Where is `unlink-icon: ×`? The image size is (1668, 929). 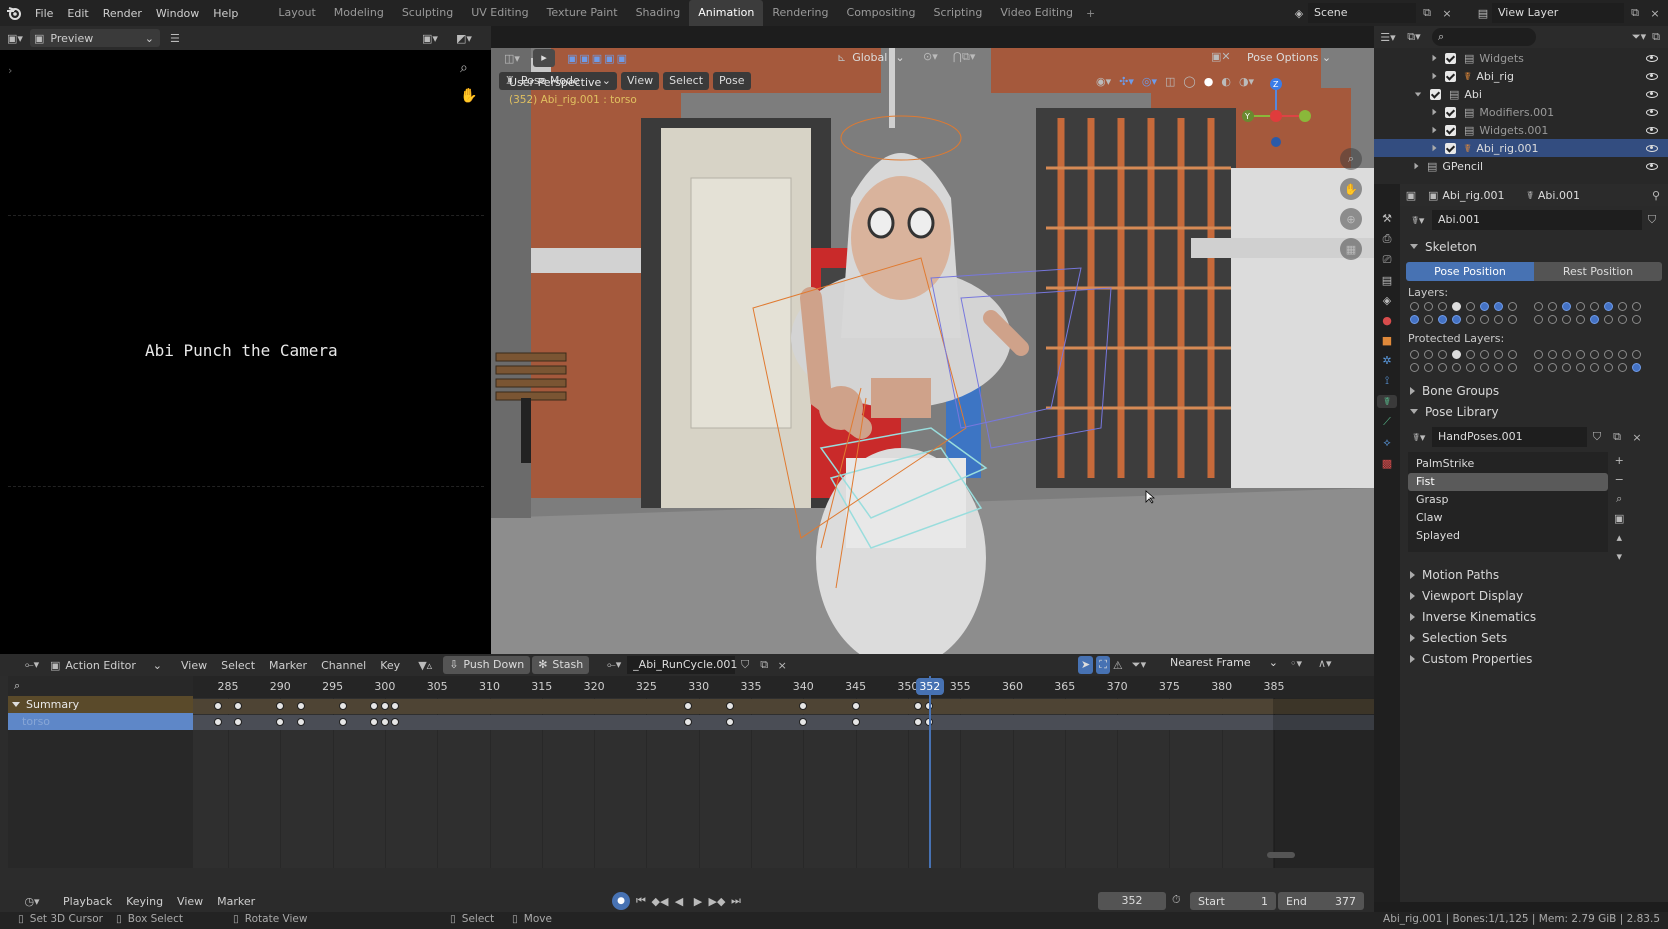
unlink-icon: × is located at coordinates (1637, 437).